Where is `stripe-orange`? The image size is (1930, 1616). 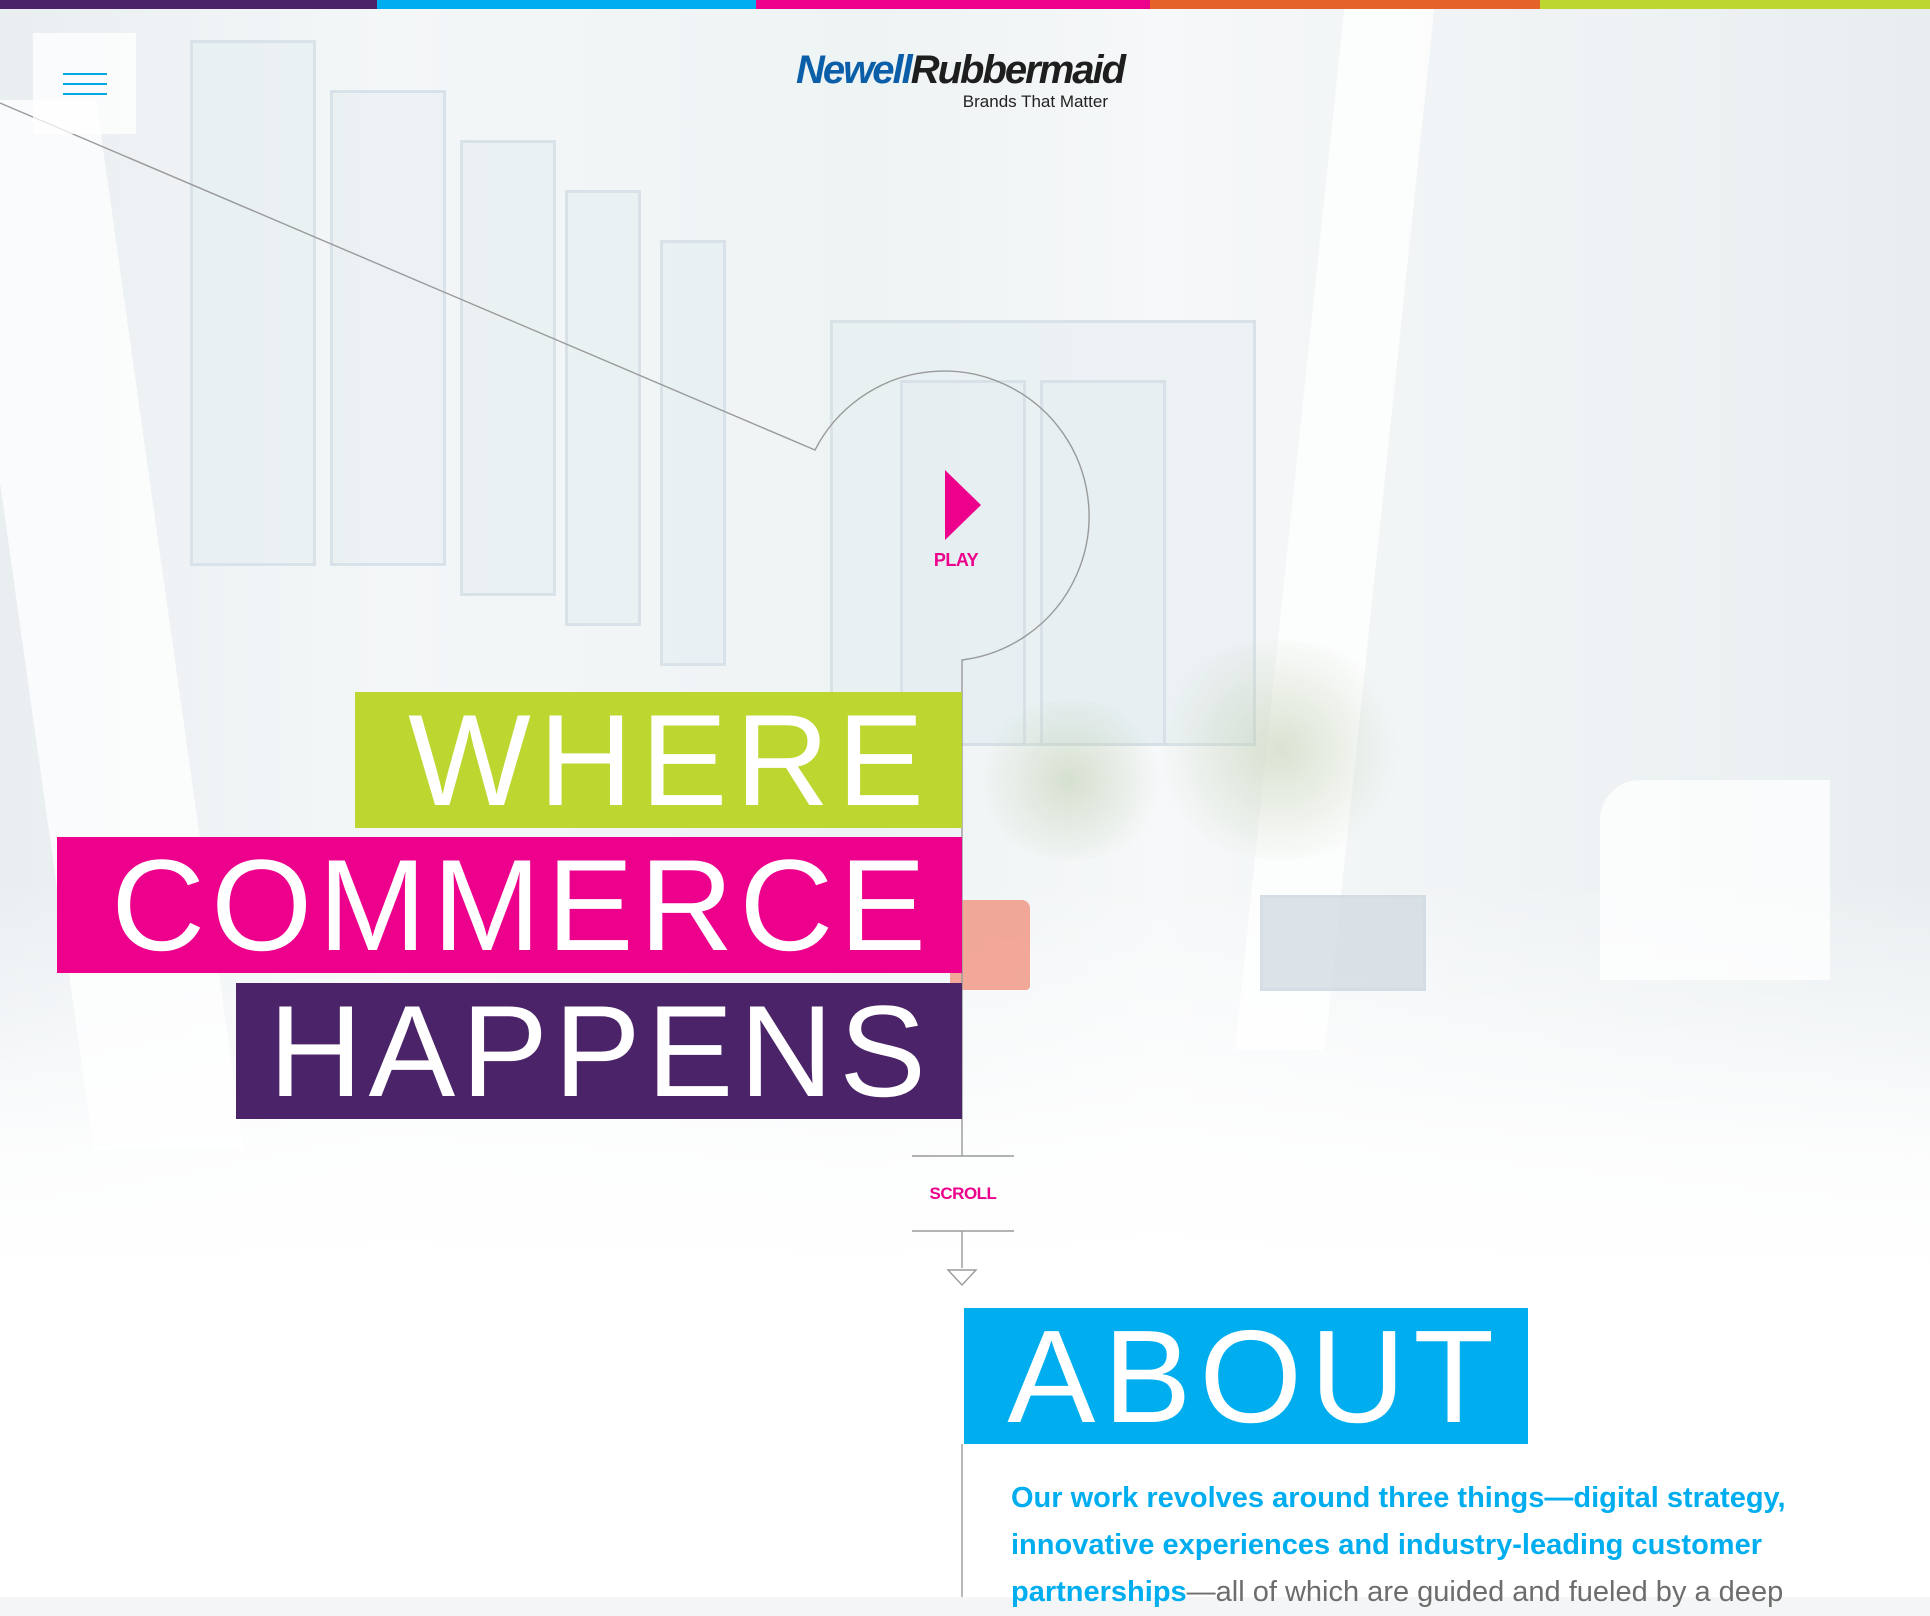 stripe-orange is located at coordinates (1345, 4).